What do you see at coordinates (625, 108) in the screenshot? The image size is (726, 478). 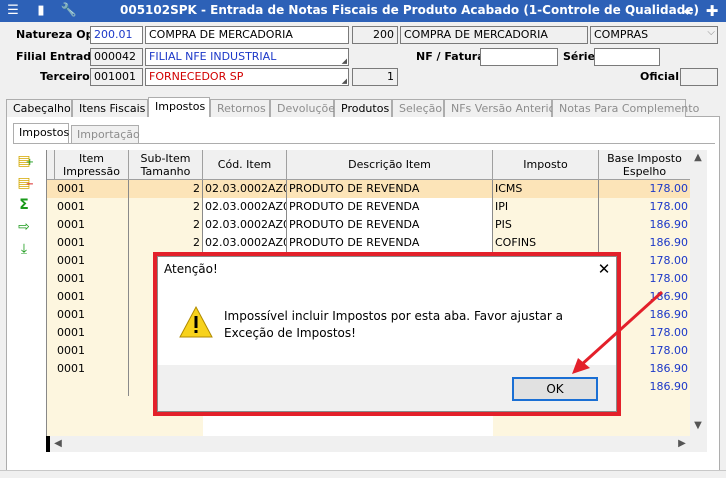 I see `tab-notas-complemento: Notas Para Complemento` at bounding box center [625, 108].